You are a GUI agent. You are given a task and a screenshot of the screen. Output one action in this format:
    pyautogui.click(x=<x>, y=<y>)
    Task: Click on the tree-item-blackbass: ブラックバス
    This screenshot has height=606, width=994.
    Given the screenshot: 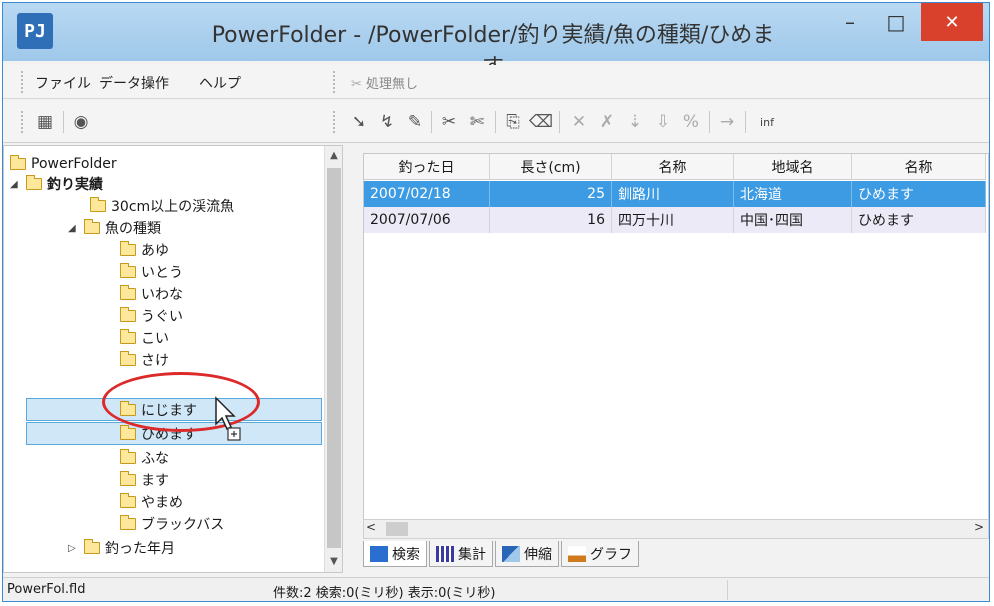 What is the action you would take?
    pyautogui.click(x=172, y=524)
    